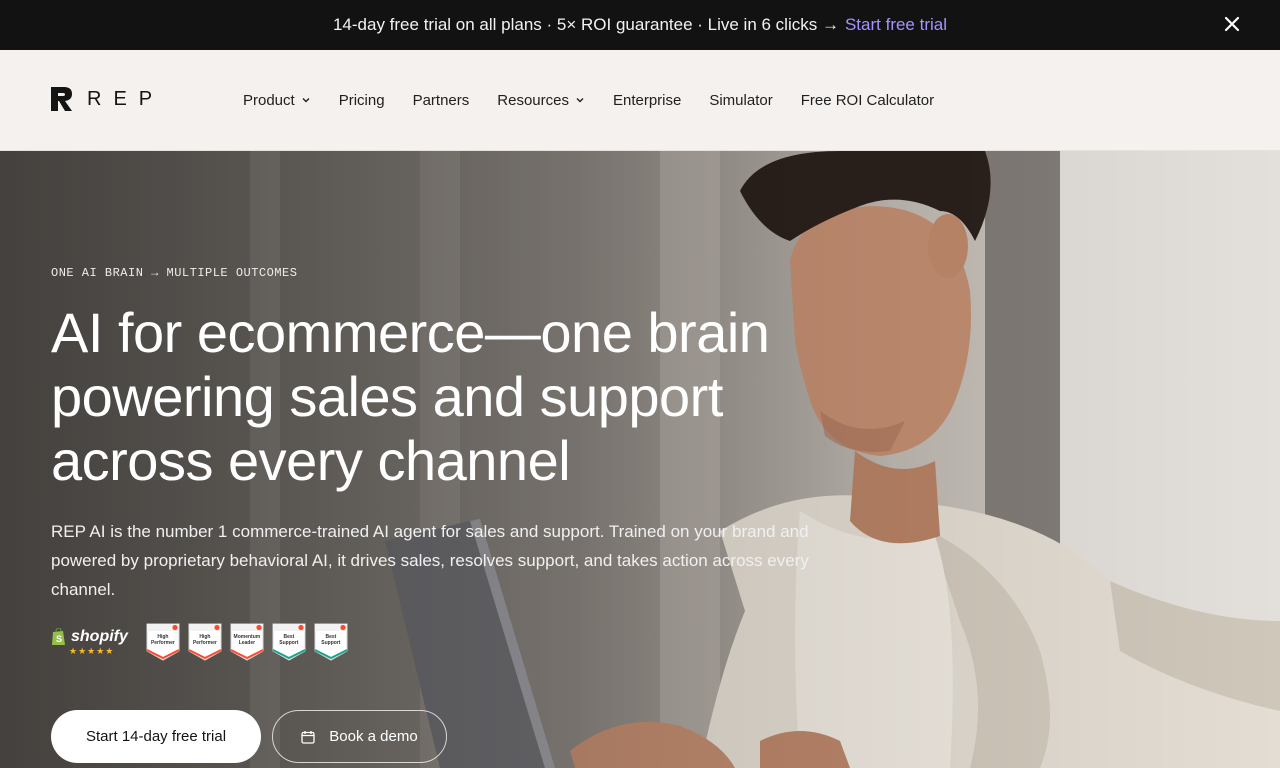 Image resolution: width=1280 pixels, height=768 pixels. I want to click on g2-badge-momentum-leader: Momentum Leader, so click(247, 642).